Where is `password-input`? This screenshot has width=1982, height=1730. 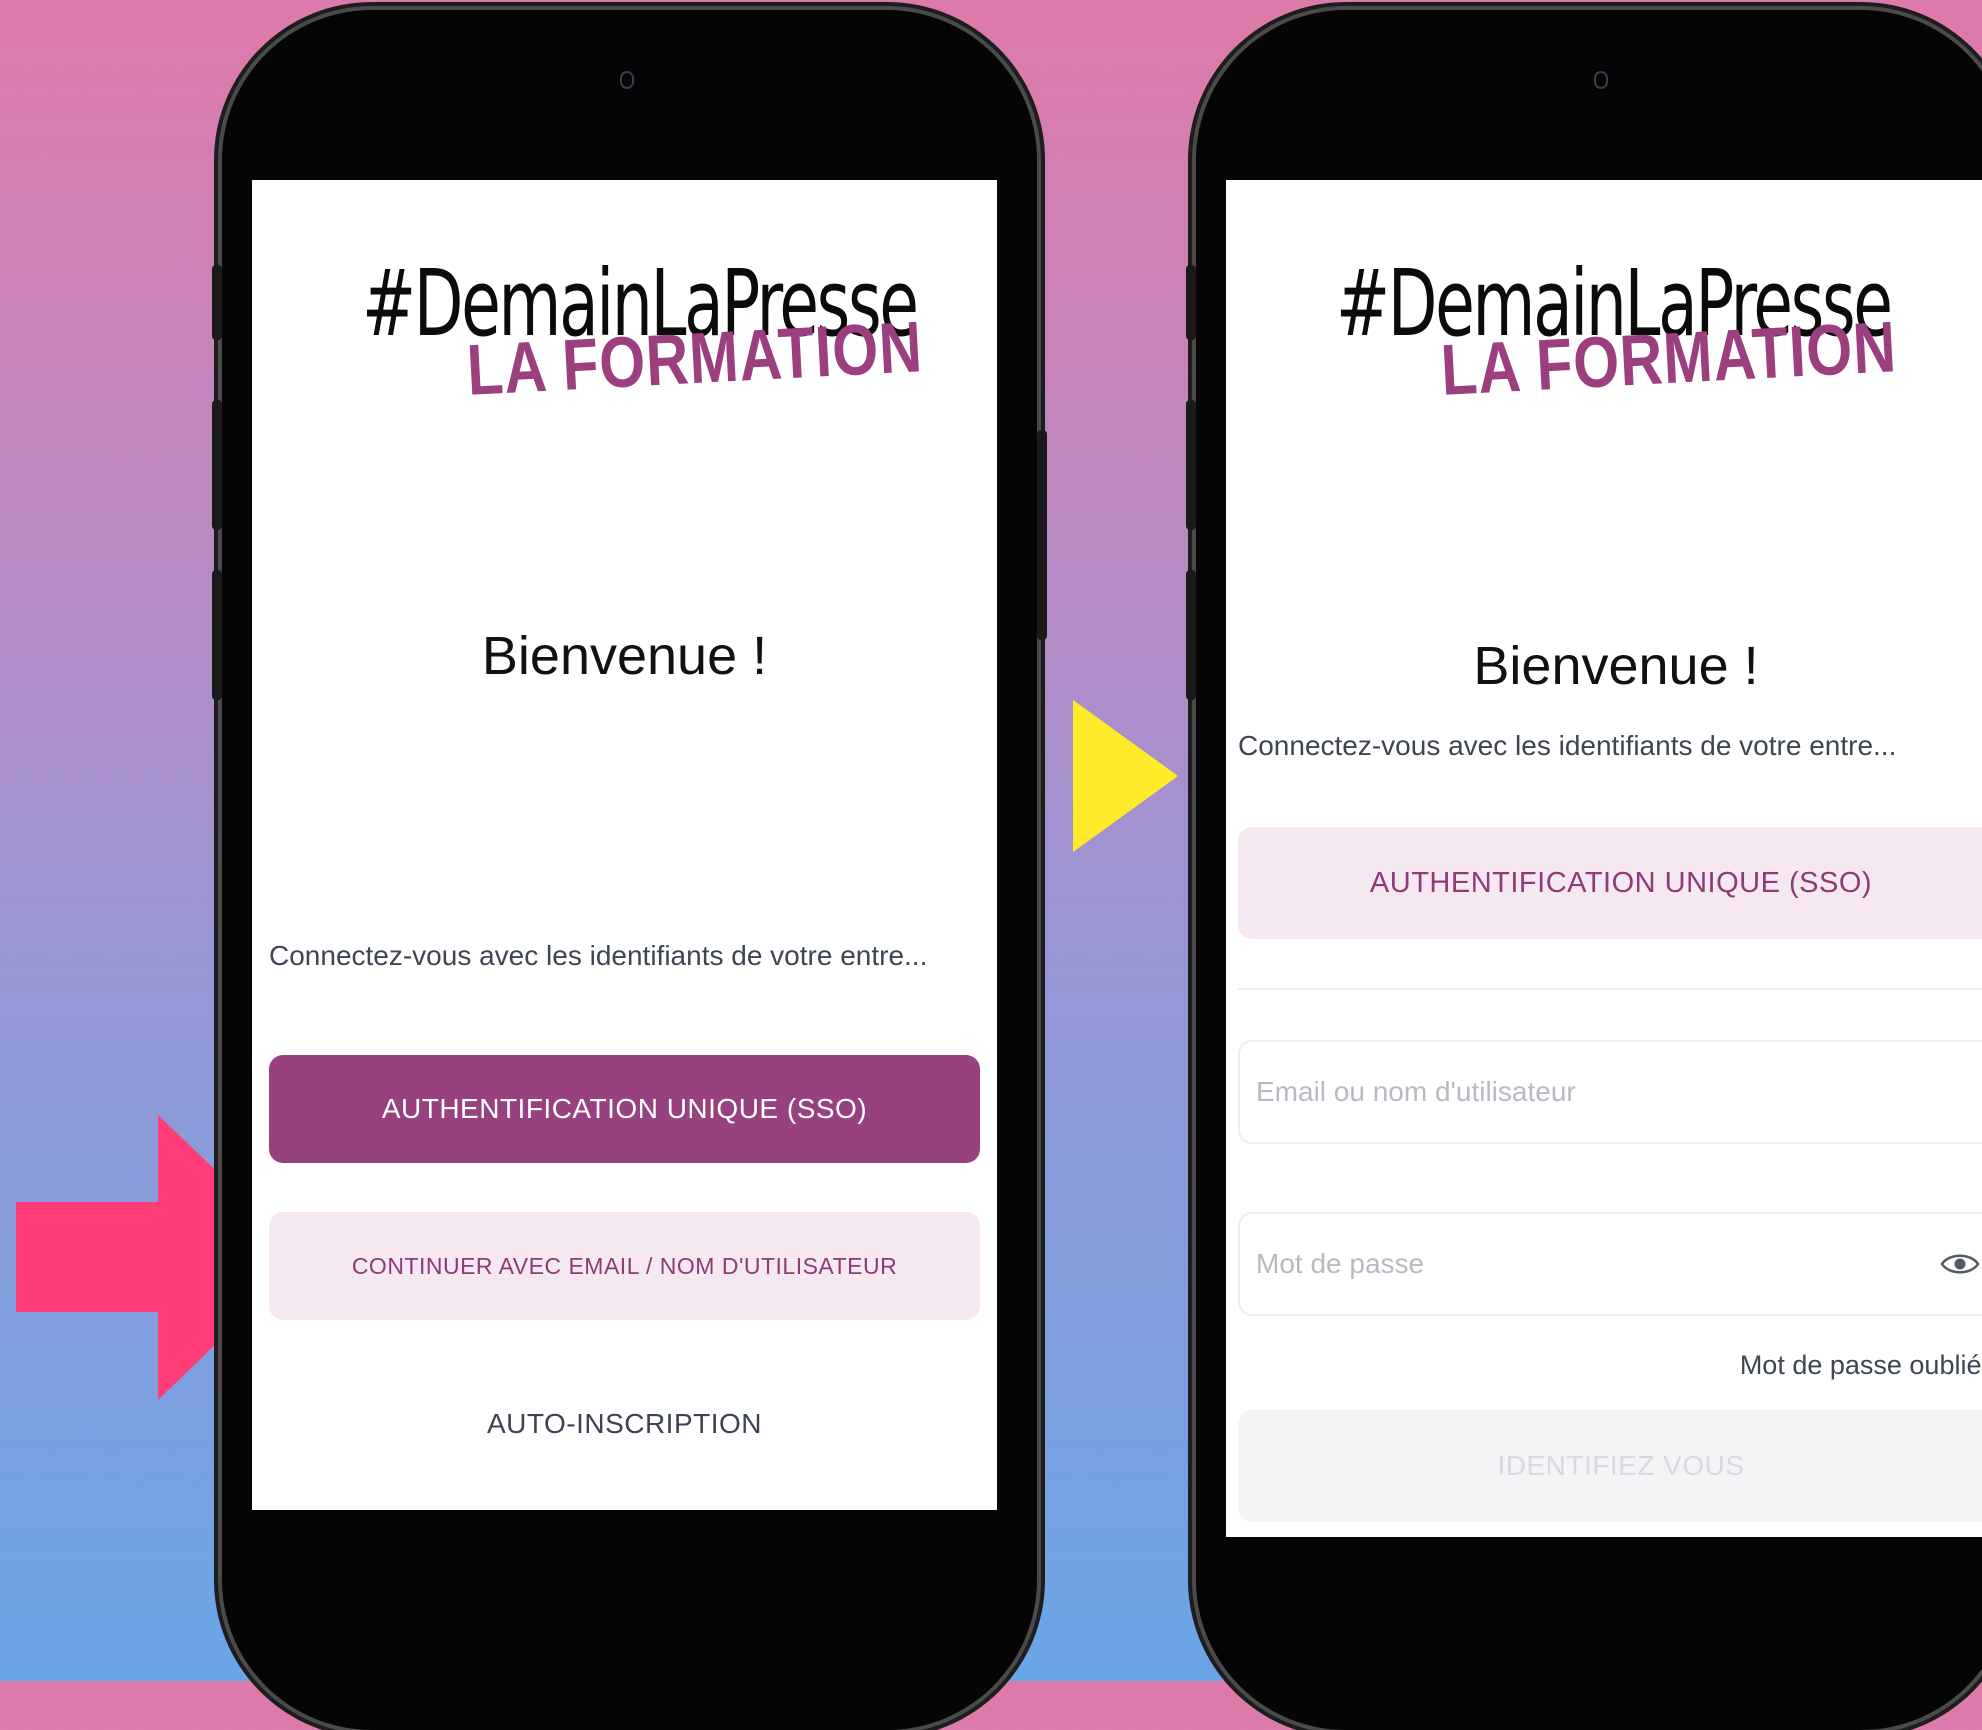 password-input is located at coordinates (1598, 1264).